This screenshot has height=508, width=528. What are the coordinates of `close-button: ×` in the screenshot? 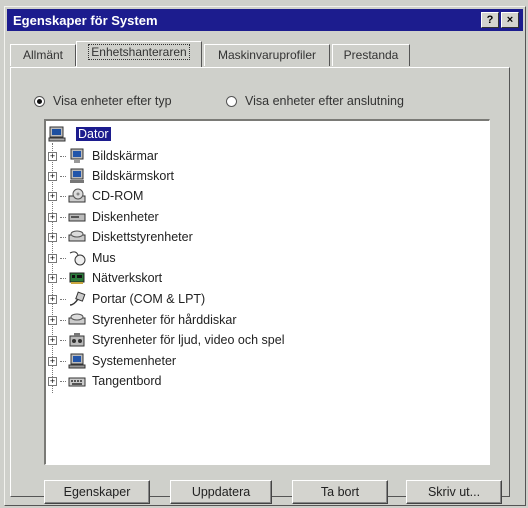 It's located at (510, 20).